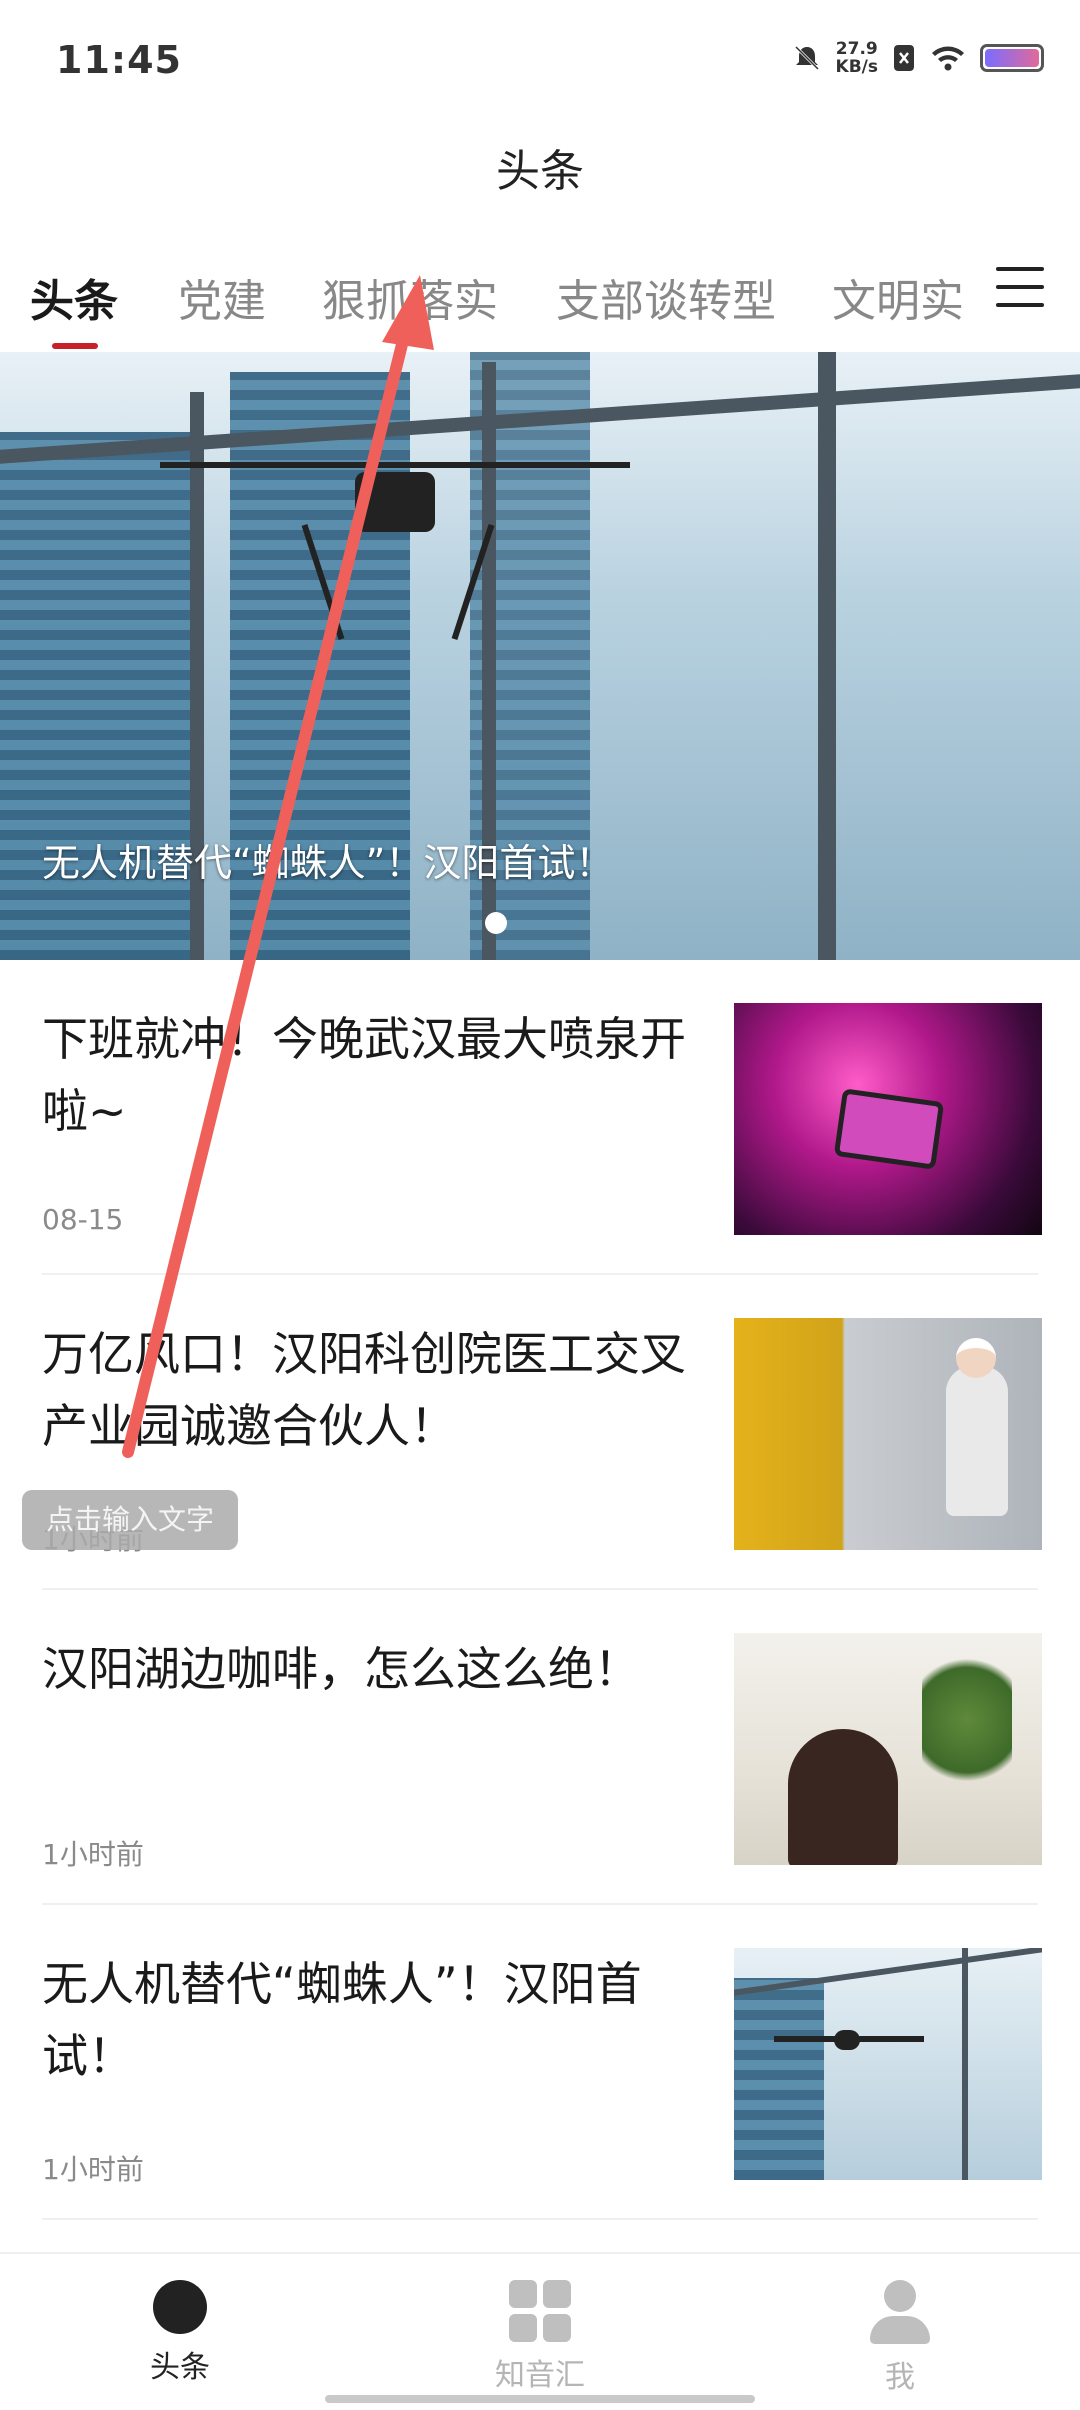 The height and width of the screenshot is (2410, 1080). I want to click on page-title: 头条, so click(540, 171).